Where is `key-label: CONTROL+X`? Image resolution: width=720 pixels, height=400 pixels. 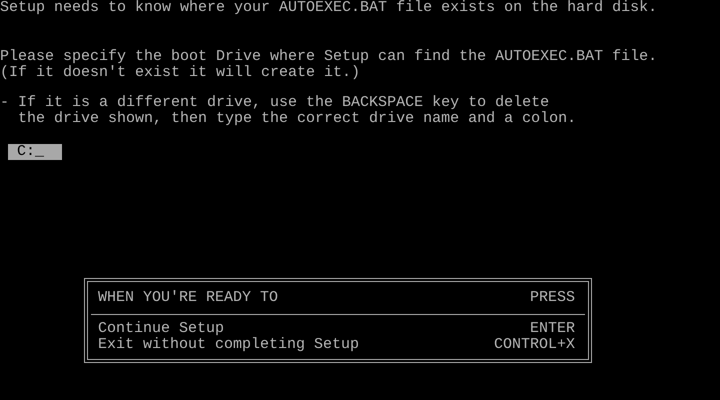
key-label: CONTROL+X is located at coordinates (534, 345).